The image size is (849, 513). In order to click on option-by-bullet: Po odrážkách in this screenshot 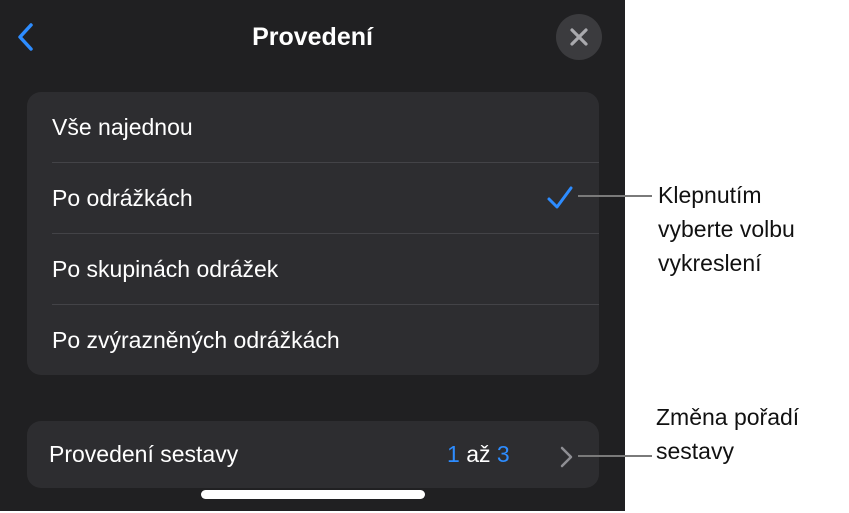, I will do `click(313, 198)`.